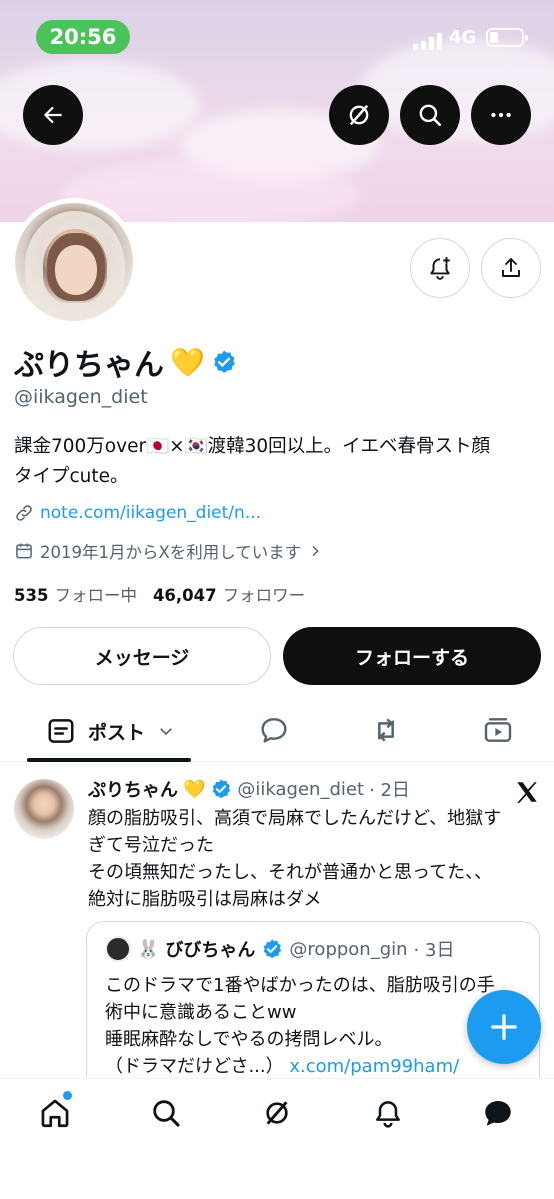  I want to click on quote-header: 🐰 びびちゃん @roppon_gin · 3日, so click(279, 949).